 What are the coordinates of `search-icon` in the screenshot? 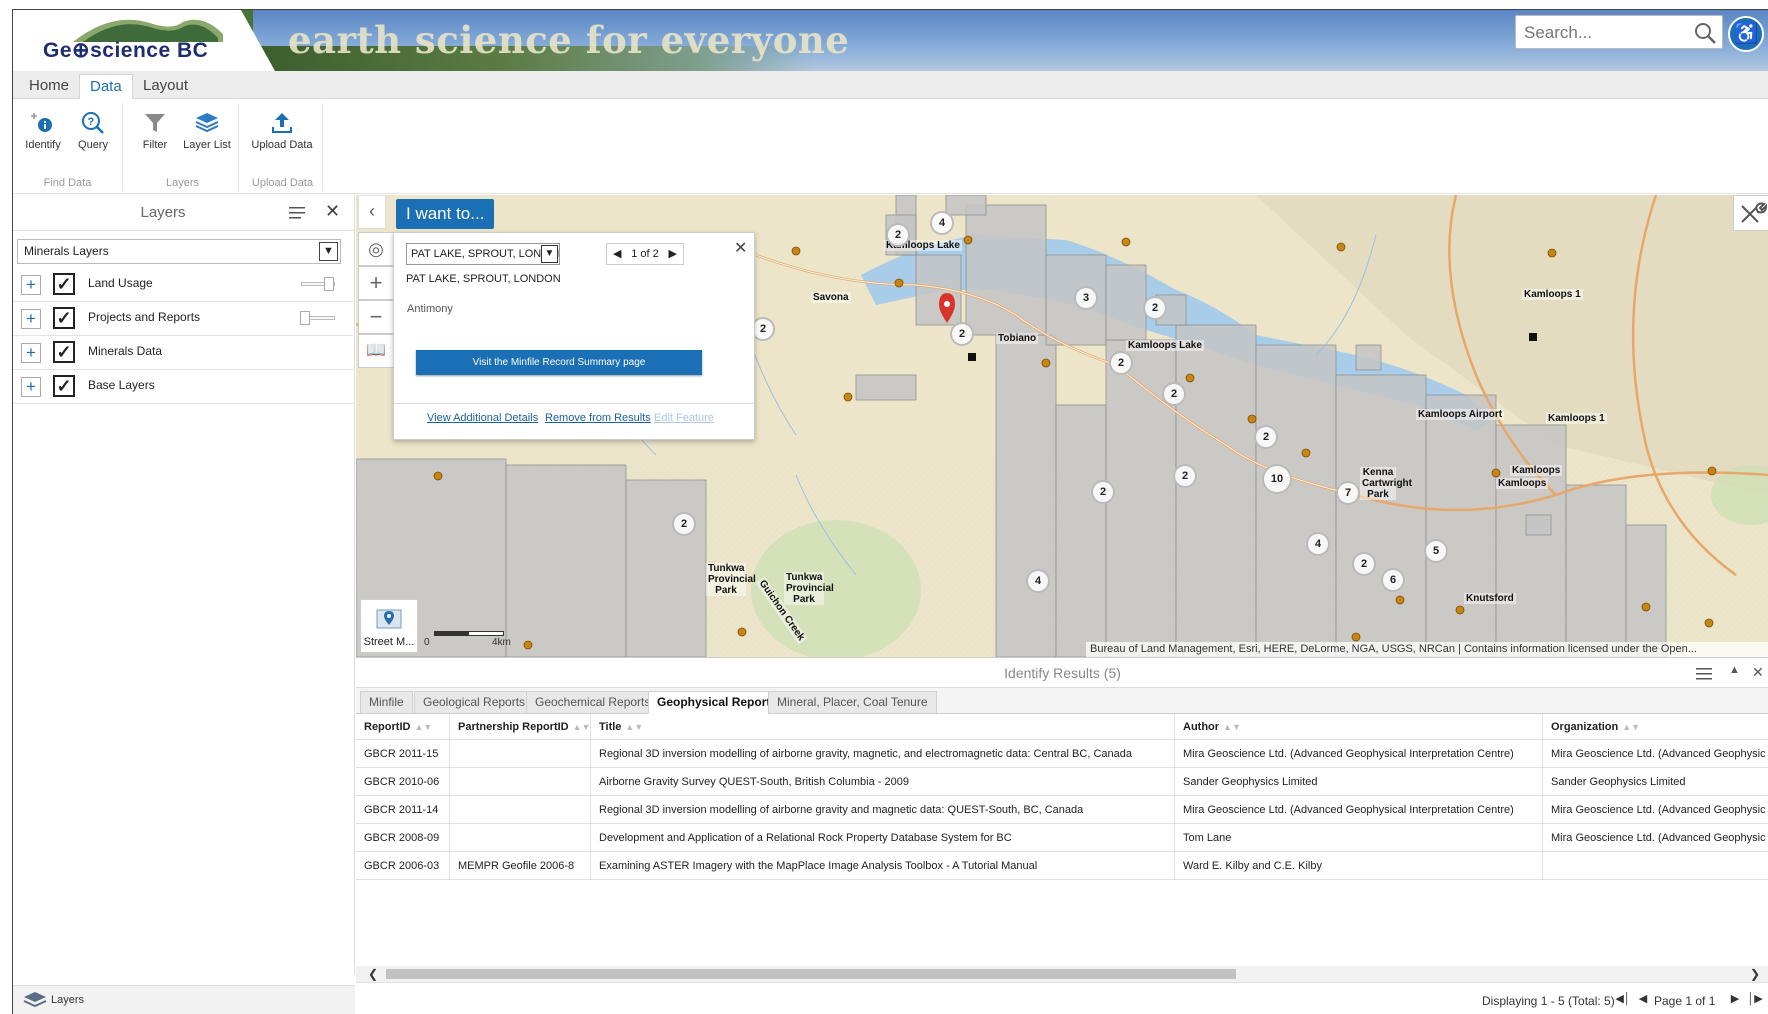 It's located at (1705, 33).